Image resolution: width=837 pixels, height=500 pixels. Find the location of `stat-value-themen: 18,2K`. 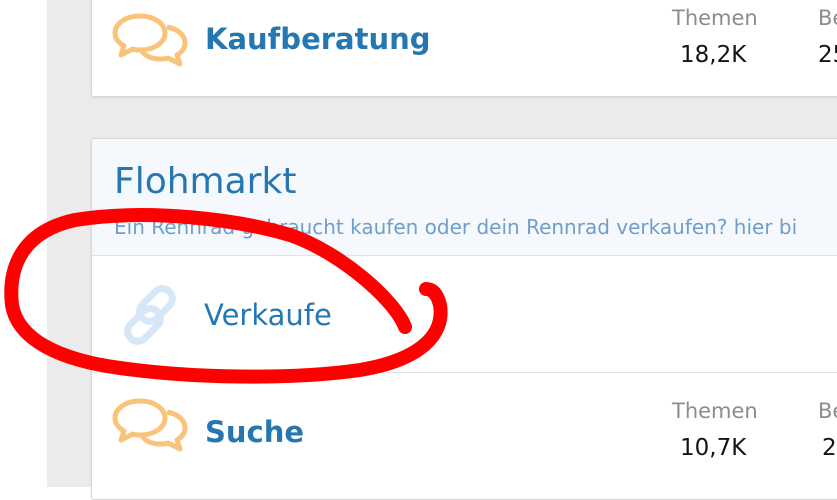

stat-value-themen: 18,2K is located at coordinates (713, 55).